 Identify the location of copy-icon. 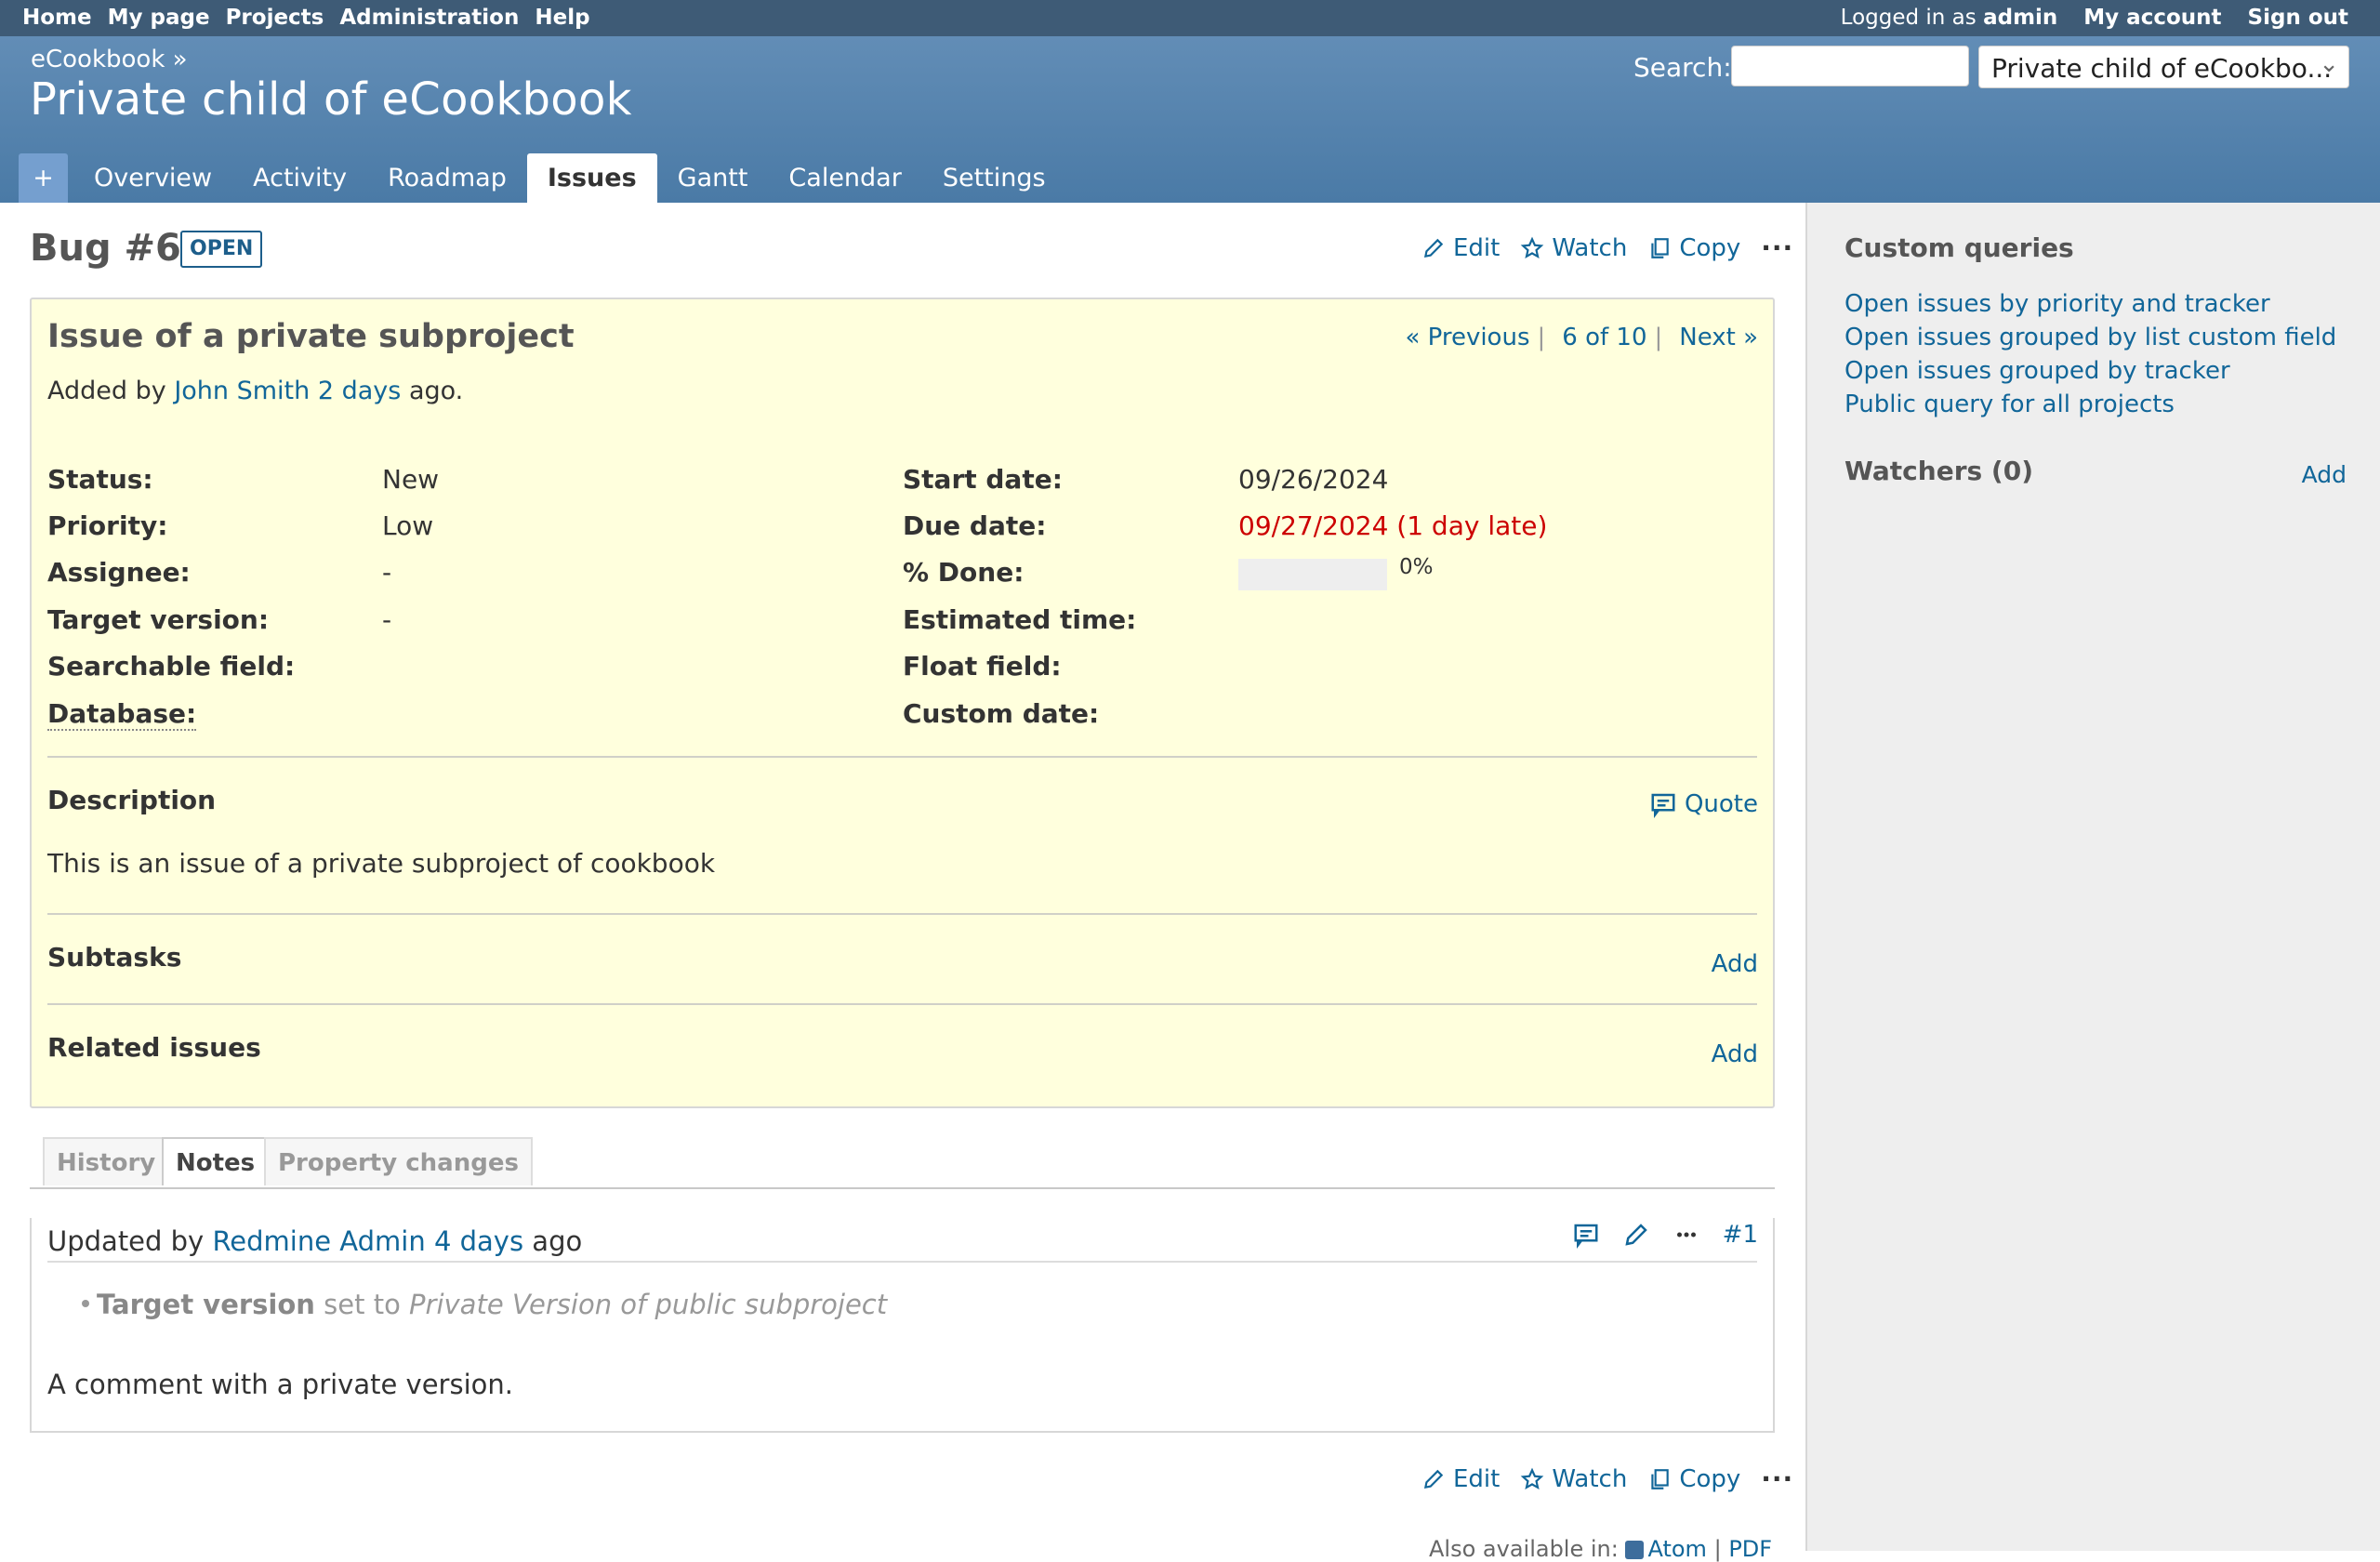
(1660, 247).